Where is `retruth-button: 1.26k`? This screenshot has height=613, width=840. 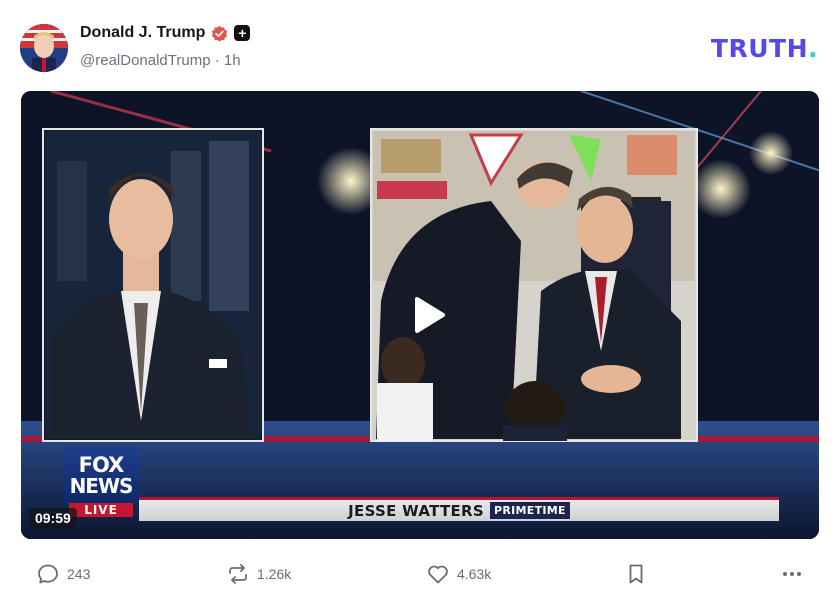
retruth-button: 1.26k is located at coordinates (258, 574).